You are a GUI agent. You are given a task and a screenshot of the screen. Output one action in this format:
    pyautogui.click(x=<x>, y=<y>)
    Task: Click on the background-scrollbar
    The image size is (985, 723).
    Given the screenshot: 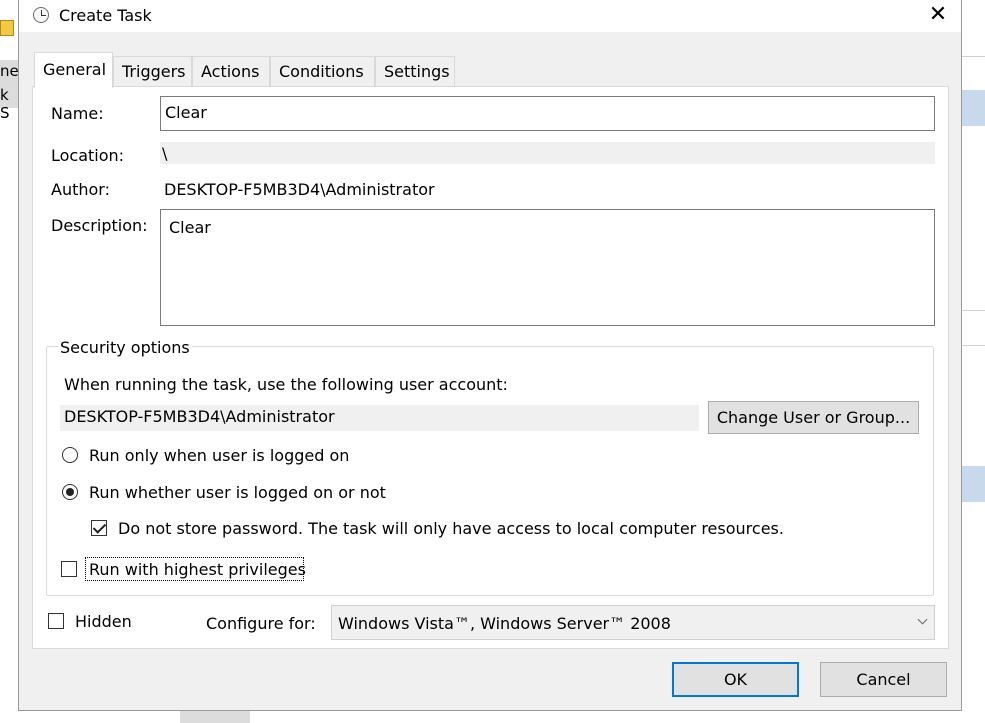 What is the action you would take?
    pyautogui.click(x=215, y=717)
    